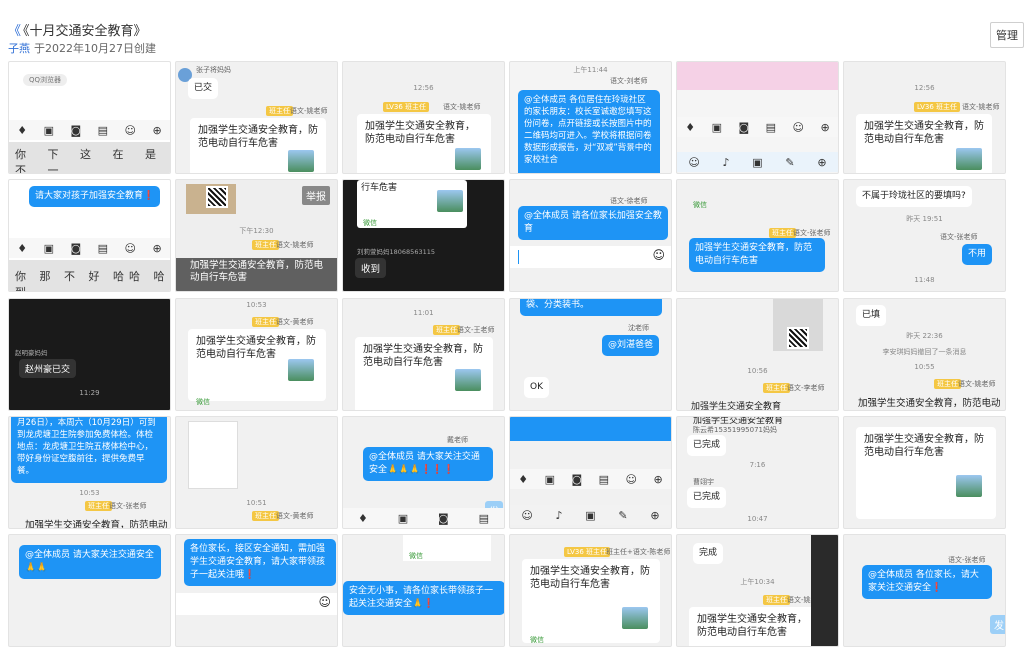 The image size is (1024, 647). I want to click on screenshot-thumb-17: 10:56 班主任 语文-李老师 加强学生交通安全教育, so click(757, 354).